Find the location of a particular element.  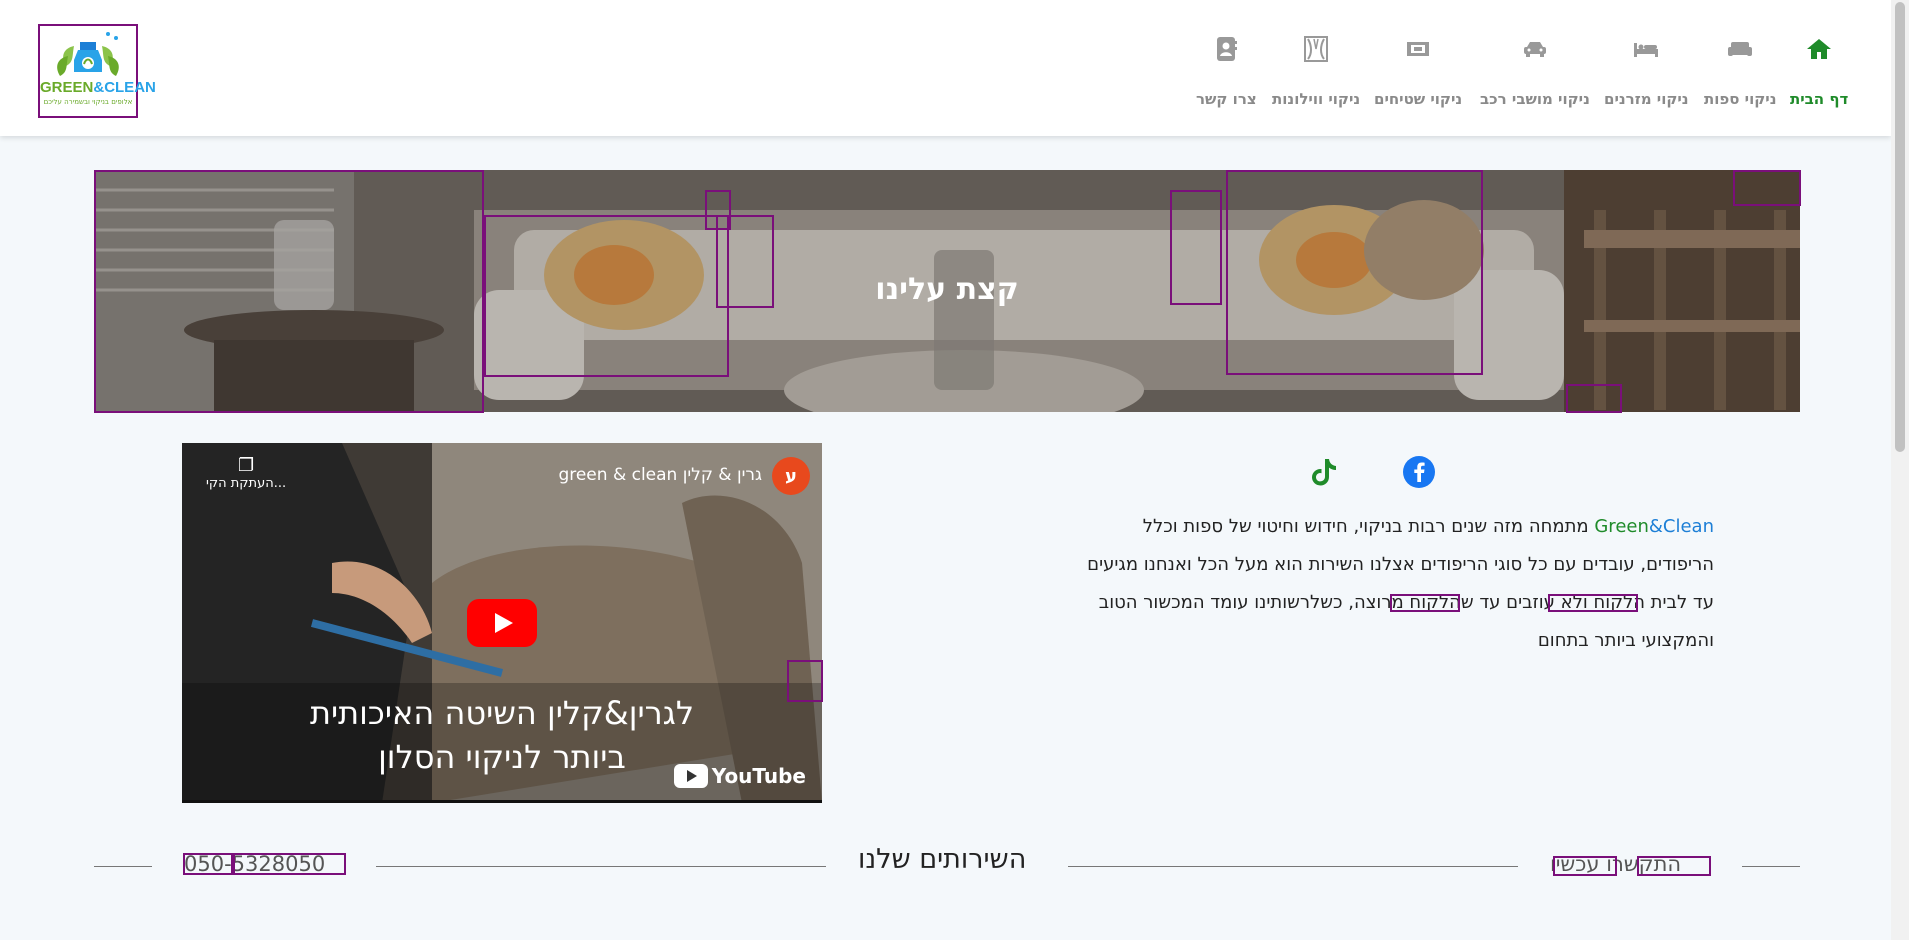

youtube-logo: YouTube is located at coordinates (739, 776).